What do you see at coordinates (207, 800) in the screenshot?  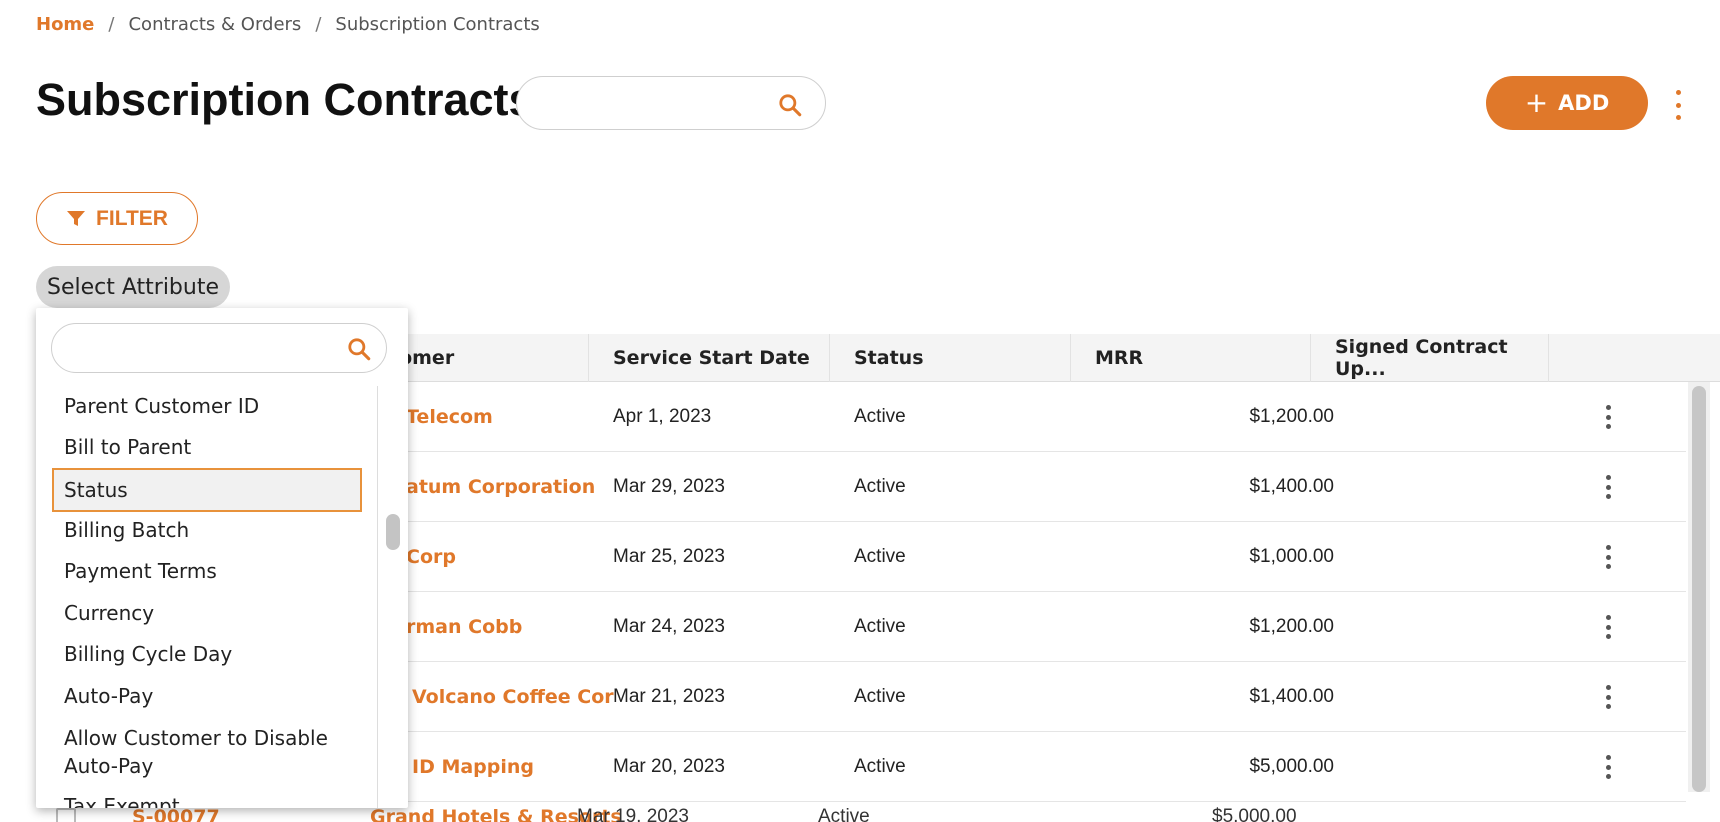 I see `attribute-option: Tax Exempt` at bounding box center [207, 800].